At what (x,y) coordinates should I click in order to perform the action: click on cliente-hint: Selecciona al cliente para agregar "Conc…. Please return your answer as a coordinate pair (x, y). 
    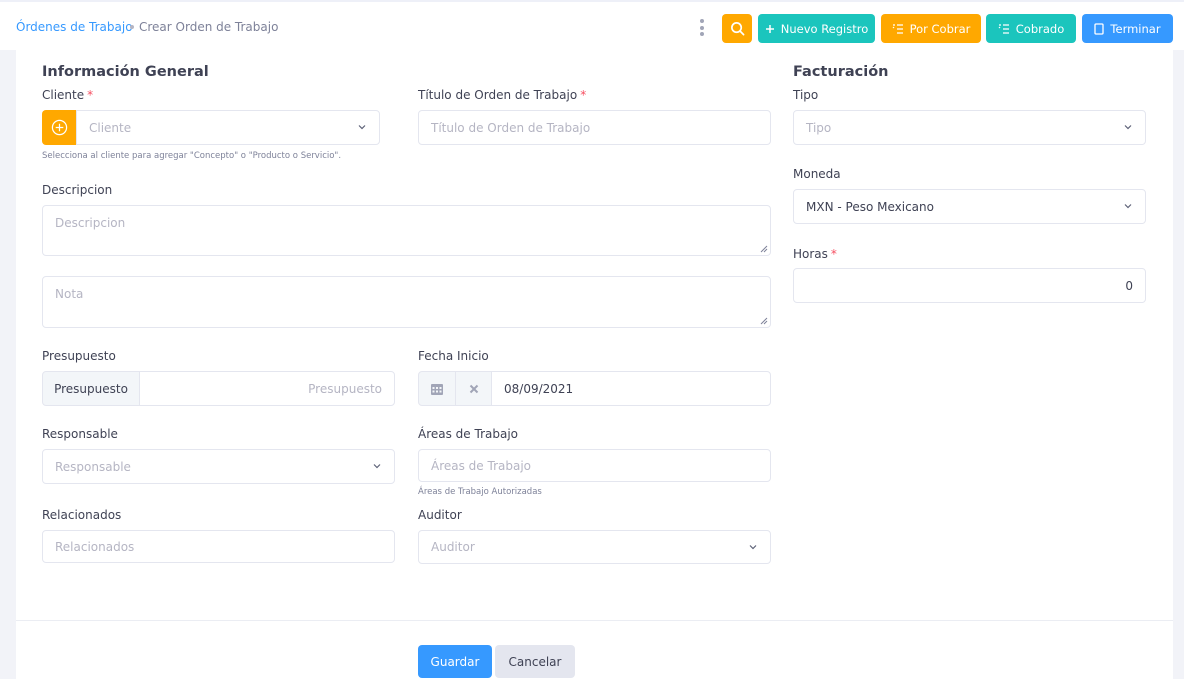
    Looking at the image, I should click on (192, 156).